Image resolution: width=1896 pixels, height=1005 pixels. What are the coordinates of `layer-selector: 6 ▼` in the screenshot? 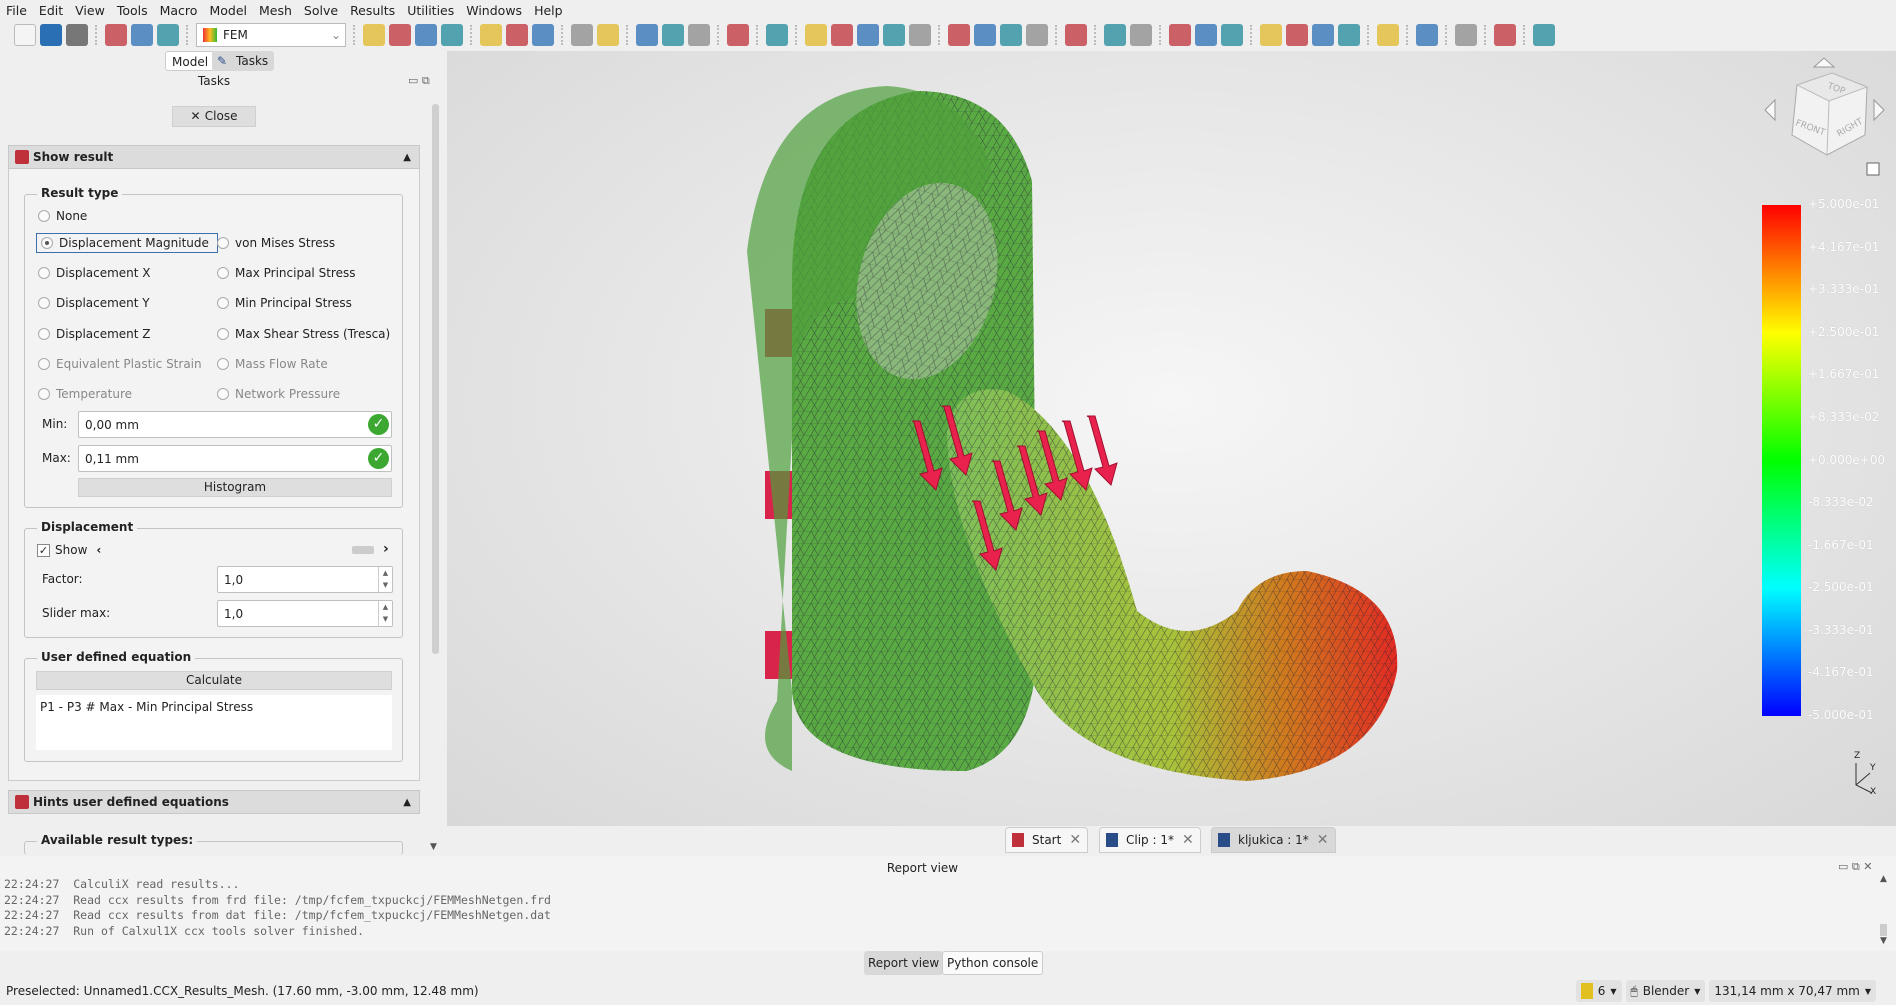 It's located at (1598, 991).